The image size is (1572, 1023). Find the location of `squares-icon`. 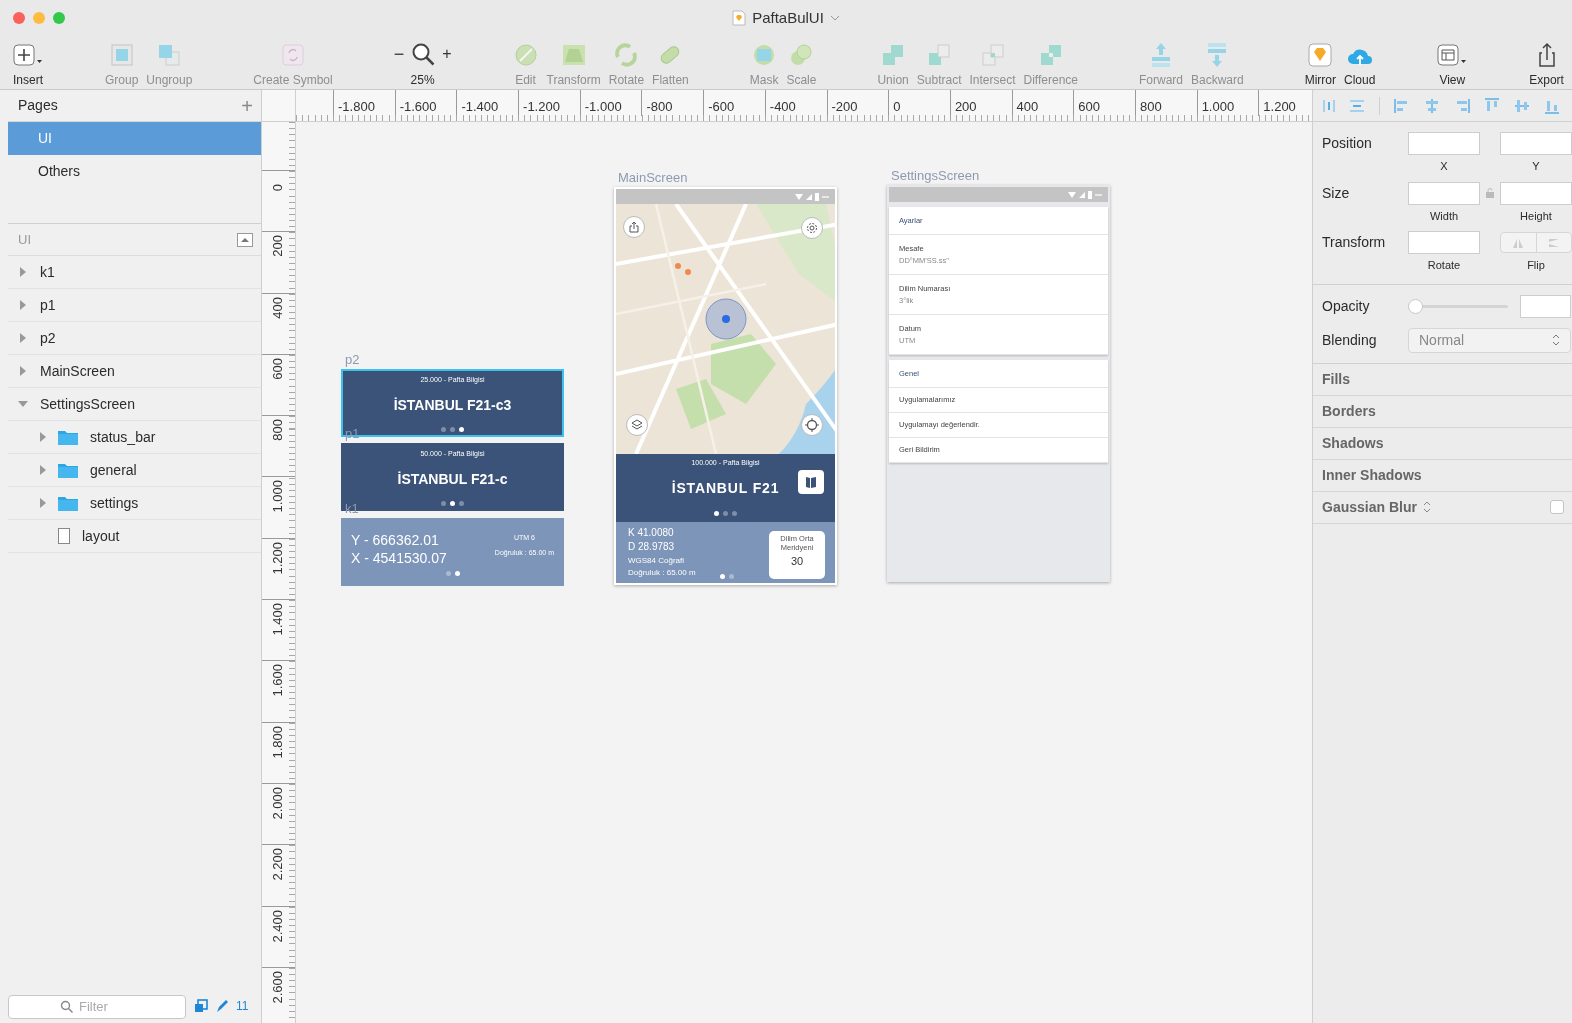

squares-icon is located at coordinates (169, 55).